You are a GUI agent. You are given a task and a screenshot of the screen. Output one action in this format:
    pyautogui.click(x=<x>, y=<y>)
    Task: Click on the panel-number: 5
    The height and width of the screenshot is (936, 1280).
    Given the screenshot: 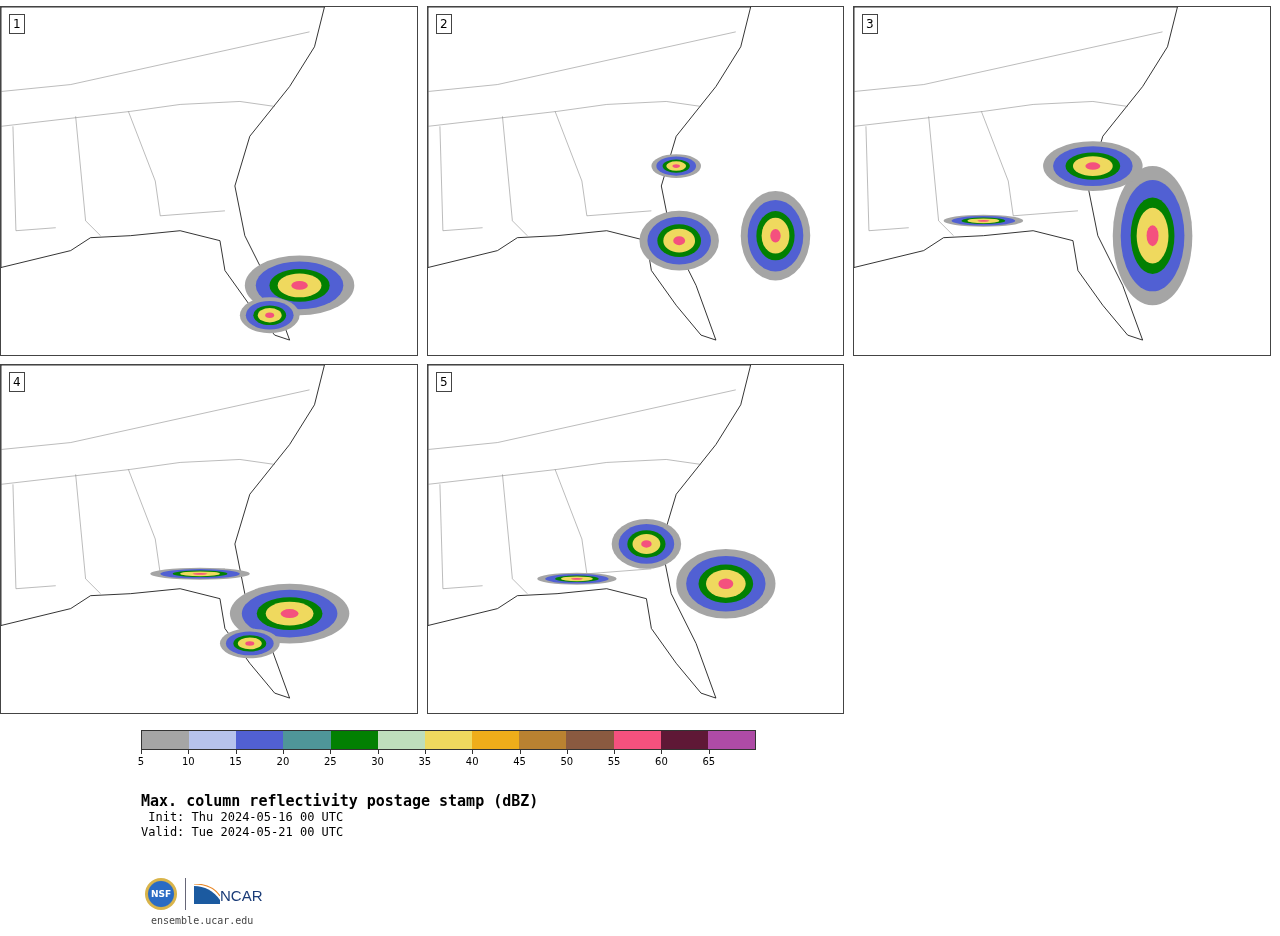 What is the action you would take?
    pyautogui.click(x=444, y=382)
    